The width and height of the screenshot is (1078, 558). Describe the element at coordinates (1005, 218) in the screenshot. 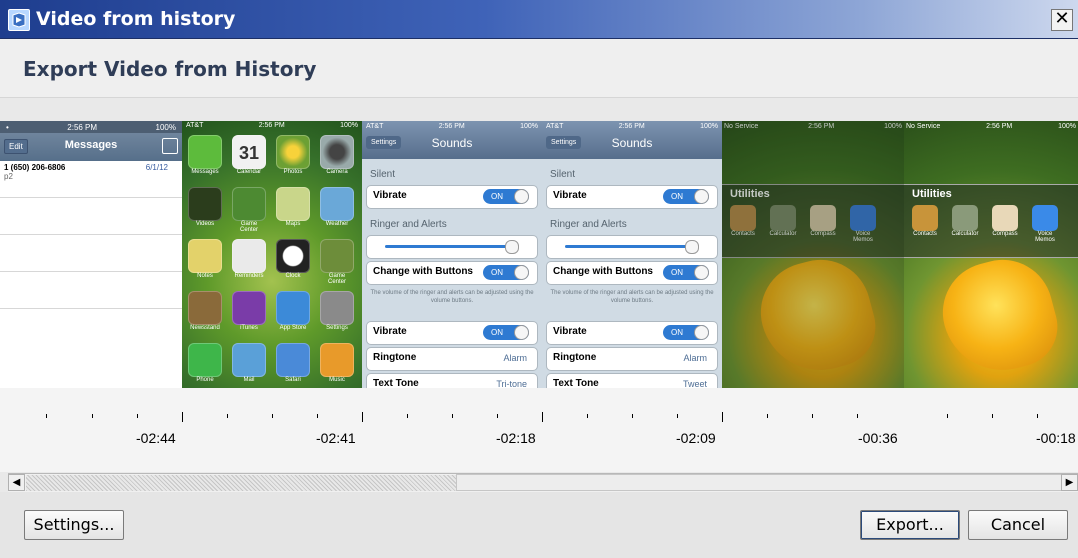

I see `compass-app-icon` at that location.